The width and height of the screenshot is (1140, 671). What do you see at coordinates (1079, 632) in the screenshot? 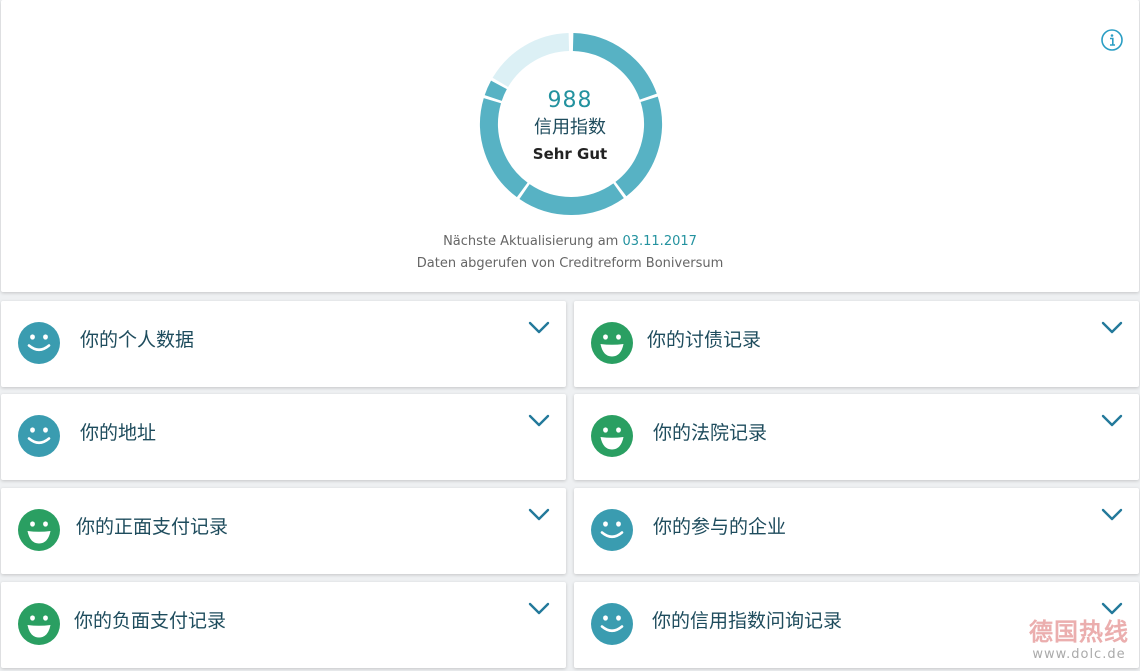
I see `watermark-main: 德国热线` at bounding box center [1079, 632].